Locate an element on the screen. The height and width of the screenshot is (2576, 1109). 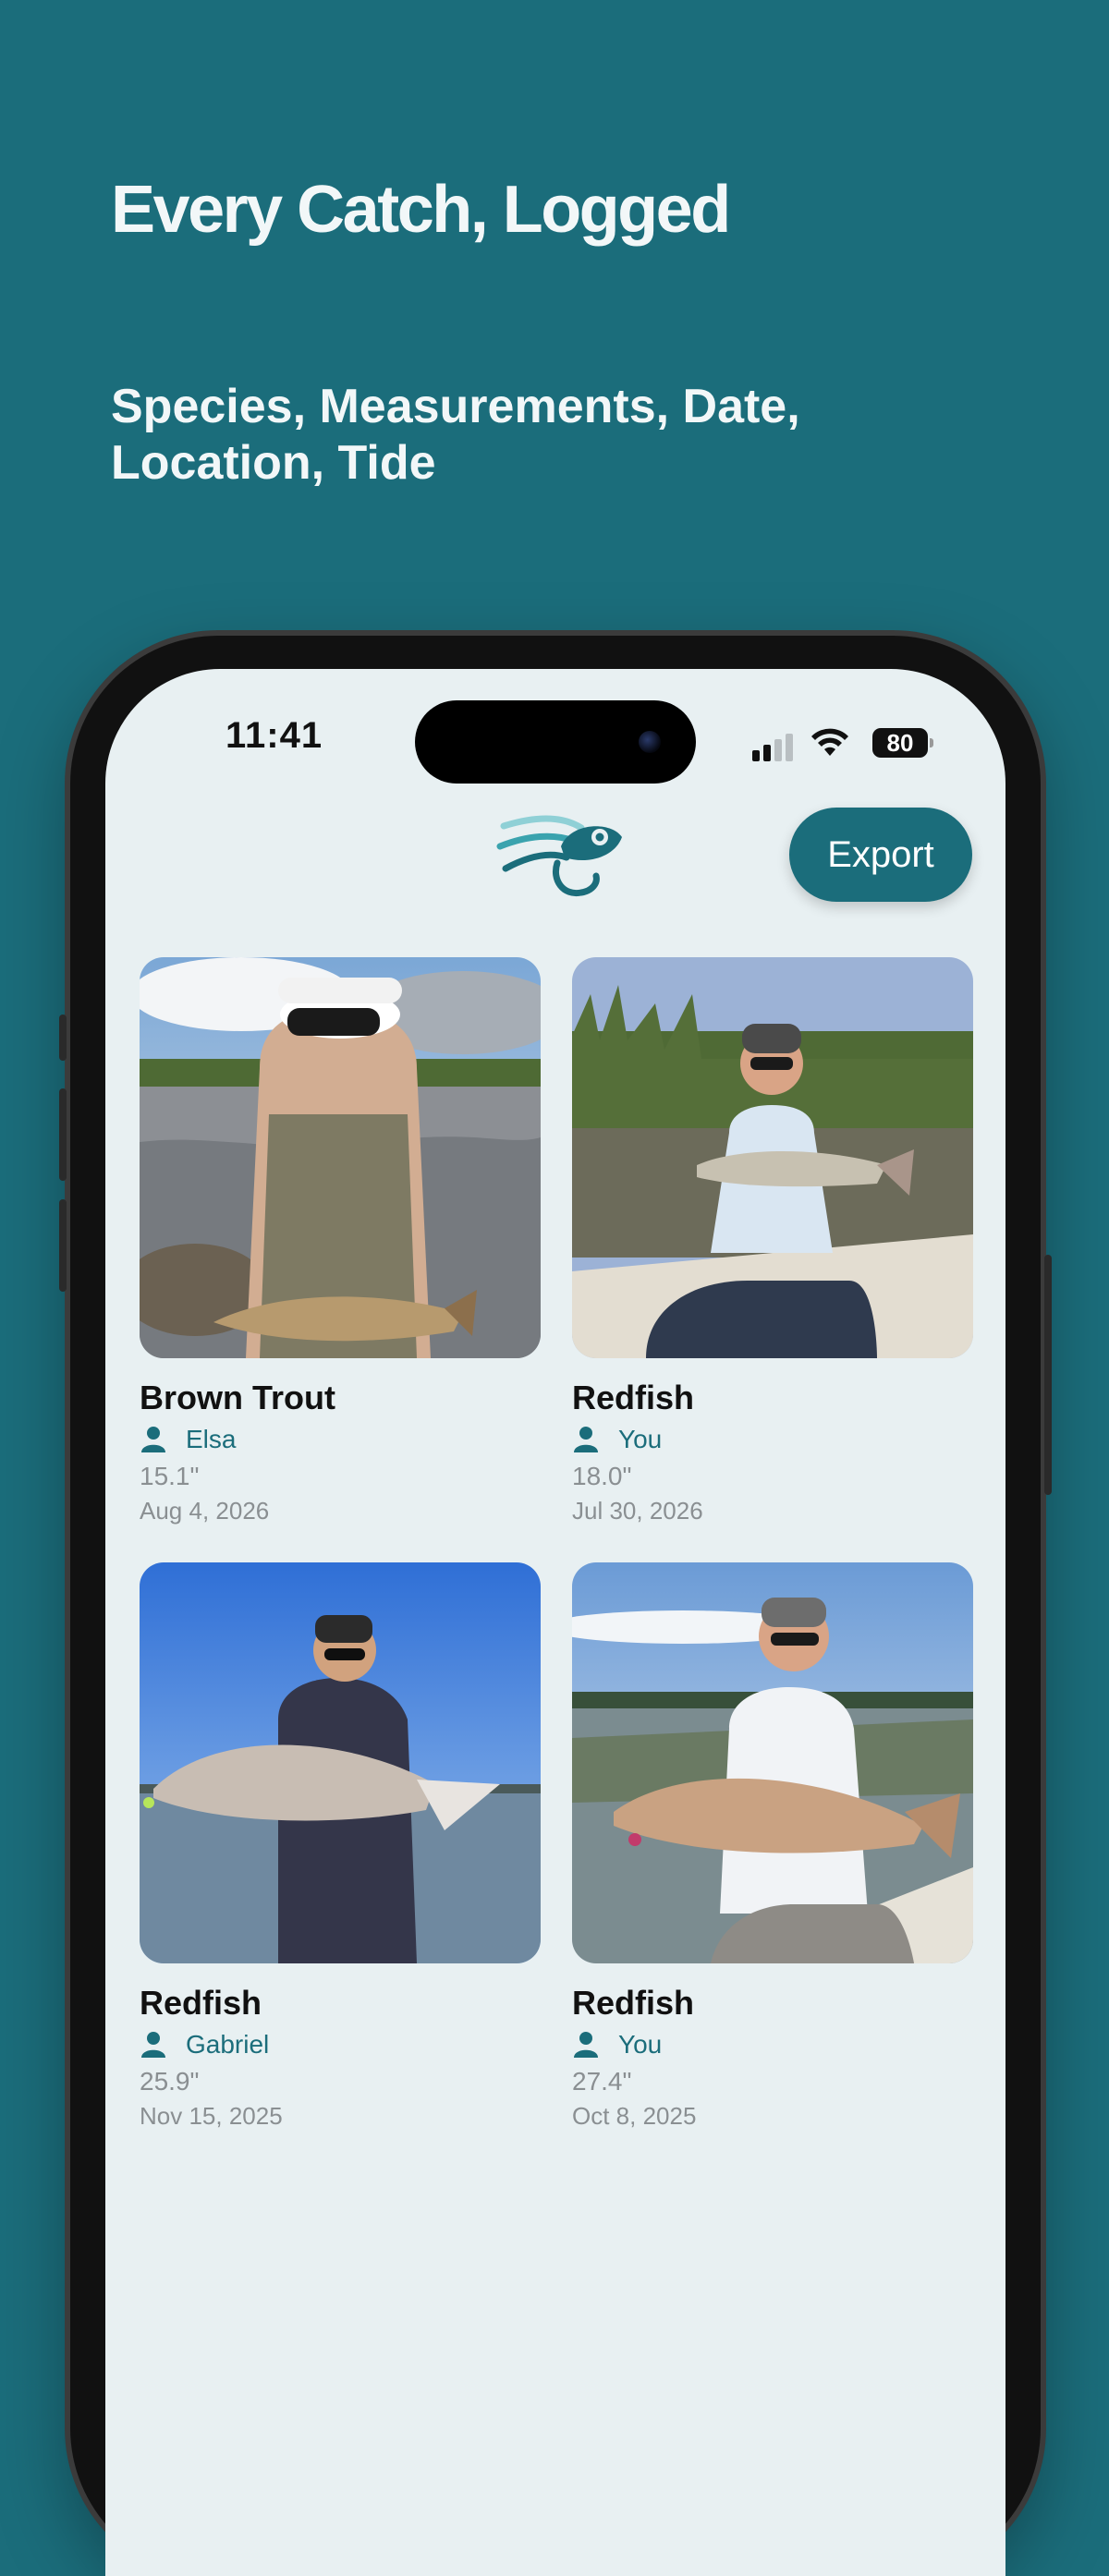
phone-side-button is located at coordinates (63, 1038).